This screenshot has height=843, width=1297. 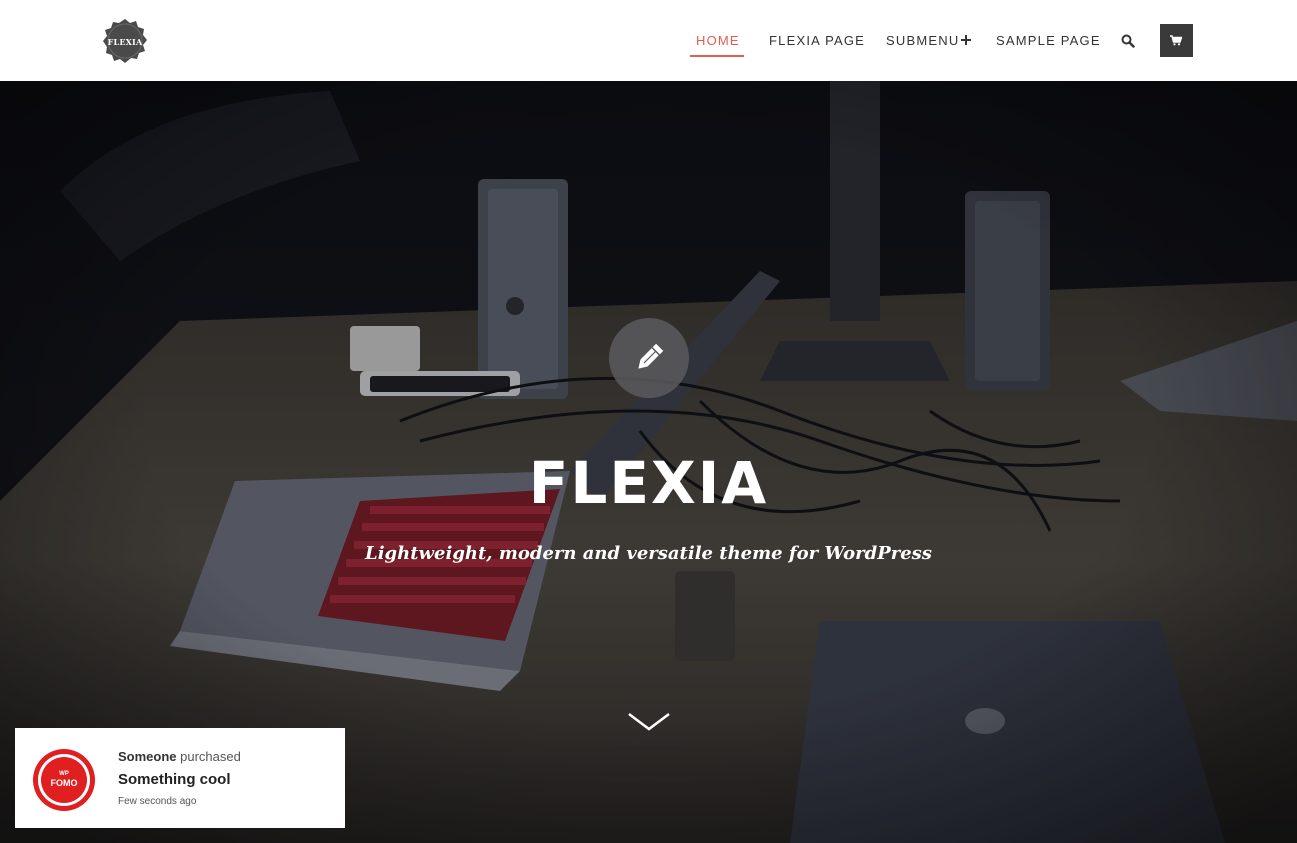 I want to click on nav-item-home: HOME, so click(x=718, y=42).